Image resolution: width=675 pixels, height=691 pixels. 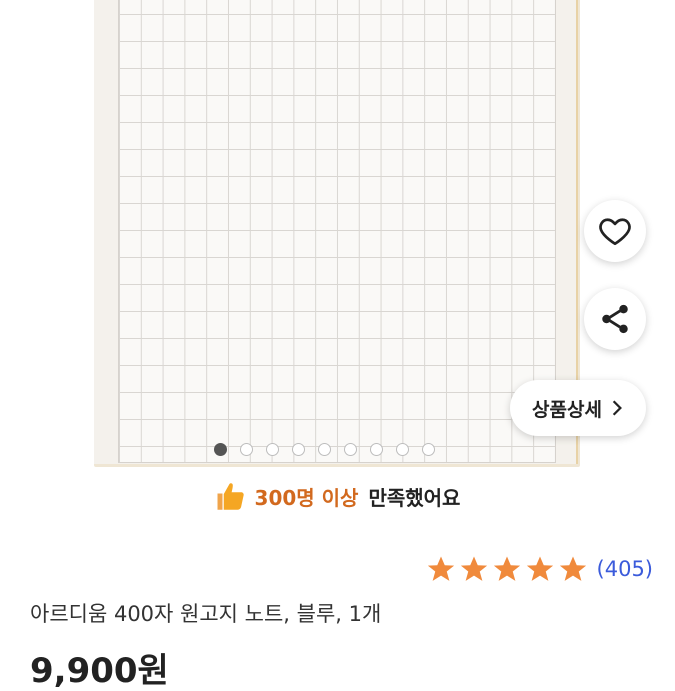 I want to click on product-detail-label: 상품상세, so click(x=567, y=409).